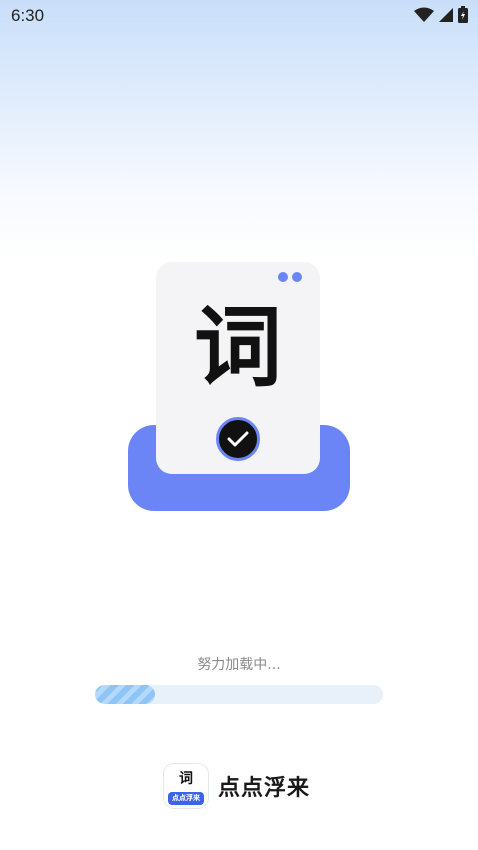  What do you see at coordinates (237, 347) in the screenshot?
I see `card-glyph: 词` at bounding box center [237, 347].